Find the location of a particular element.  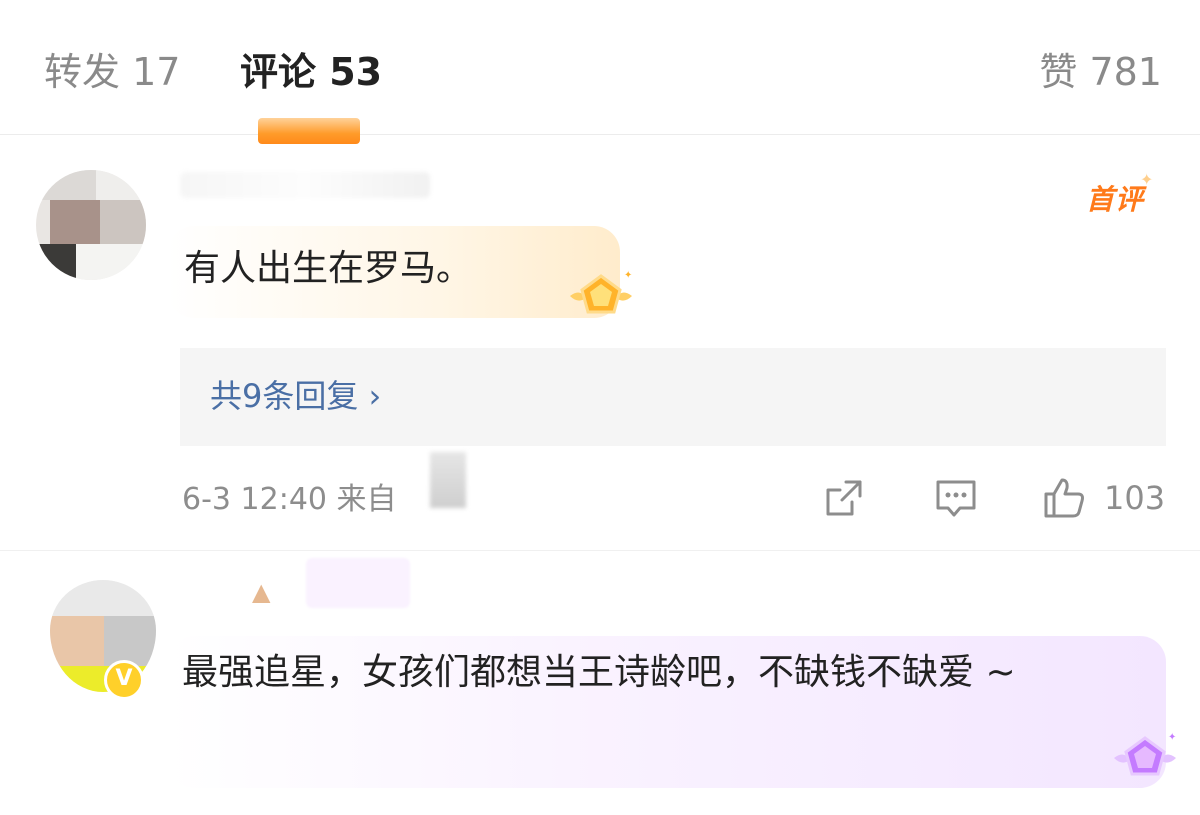

replies-link-text: 共9条回复 › is located at coordinates (296, 396).